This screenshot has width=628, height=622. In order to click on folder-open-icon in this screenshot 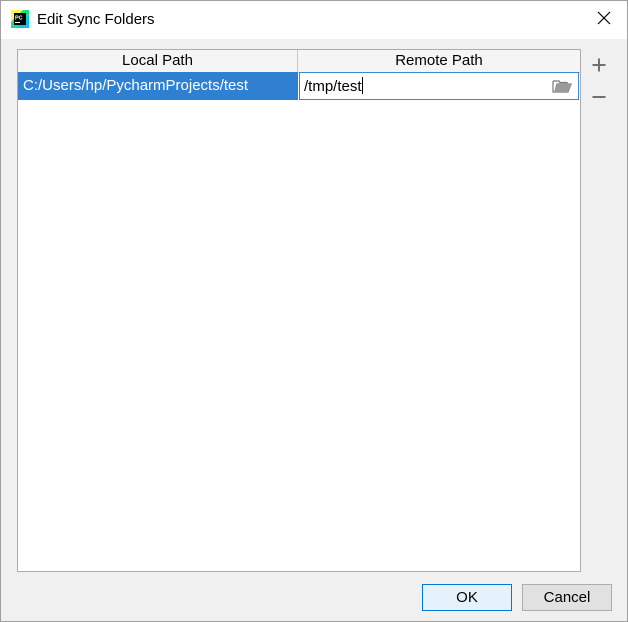, I will do `click(562, 89)`.